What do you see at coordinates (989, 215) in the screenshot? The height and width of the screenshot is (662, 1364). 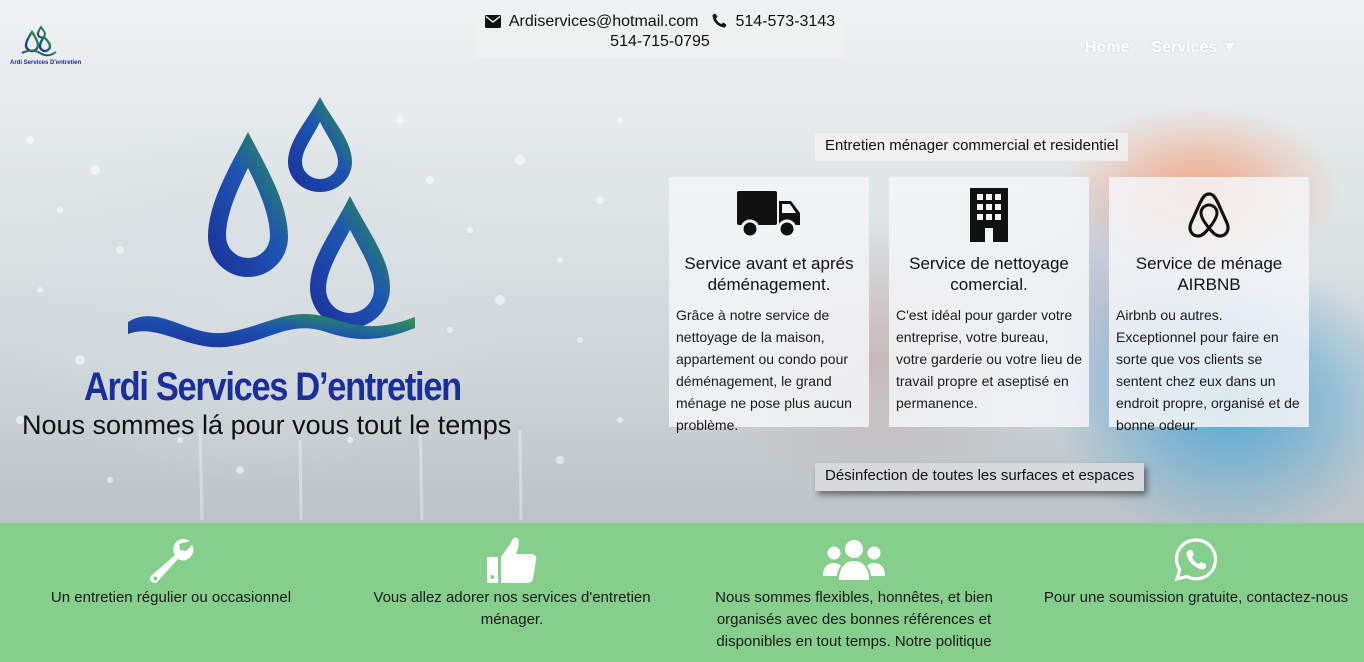 I see `building-icon` at bounding box center [989, 215].